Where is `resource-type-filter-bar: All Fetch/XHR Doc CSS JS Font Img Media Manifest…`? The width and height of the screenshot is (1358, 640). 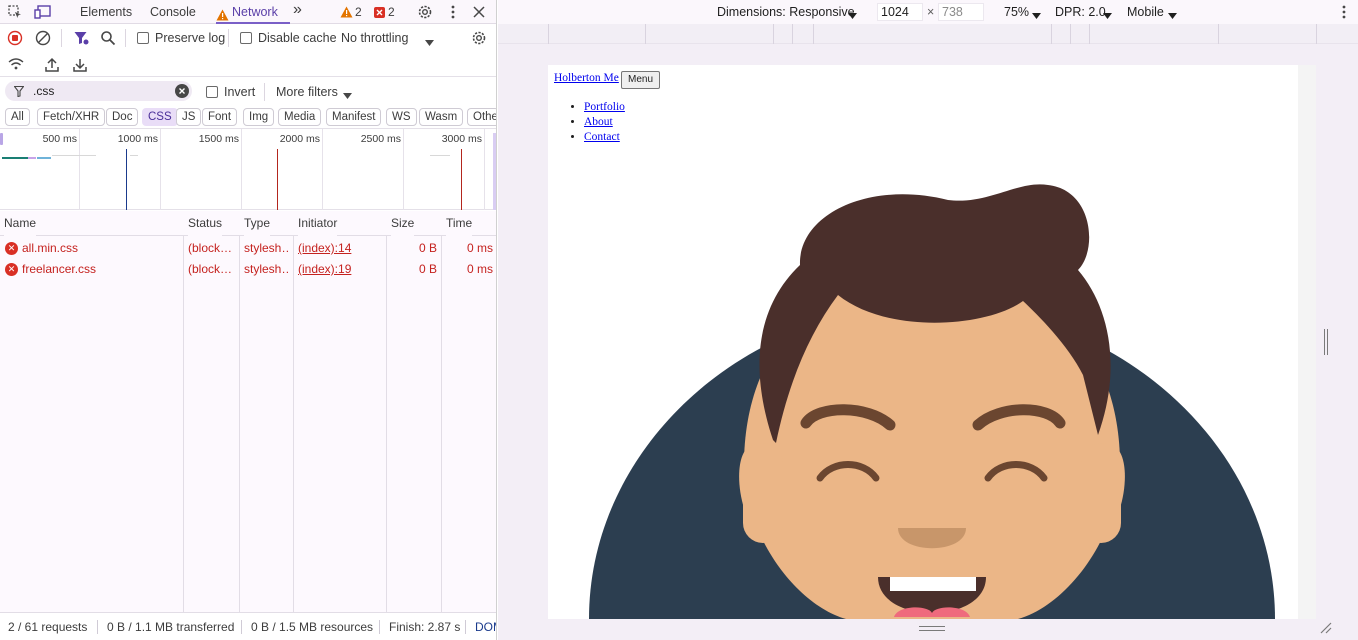 resource-type-filter-bar: All Fetch/XHR Doc CSS JS Font Img Media Manifest… is located at coordinates (248, 117).